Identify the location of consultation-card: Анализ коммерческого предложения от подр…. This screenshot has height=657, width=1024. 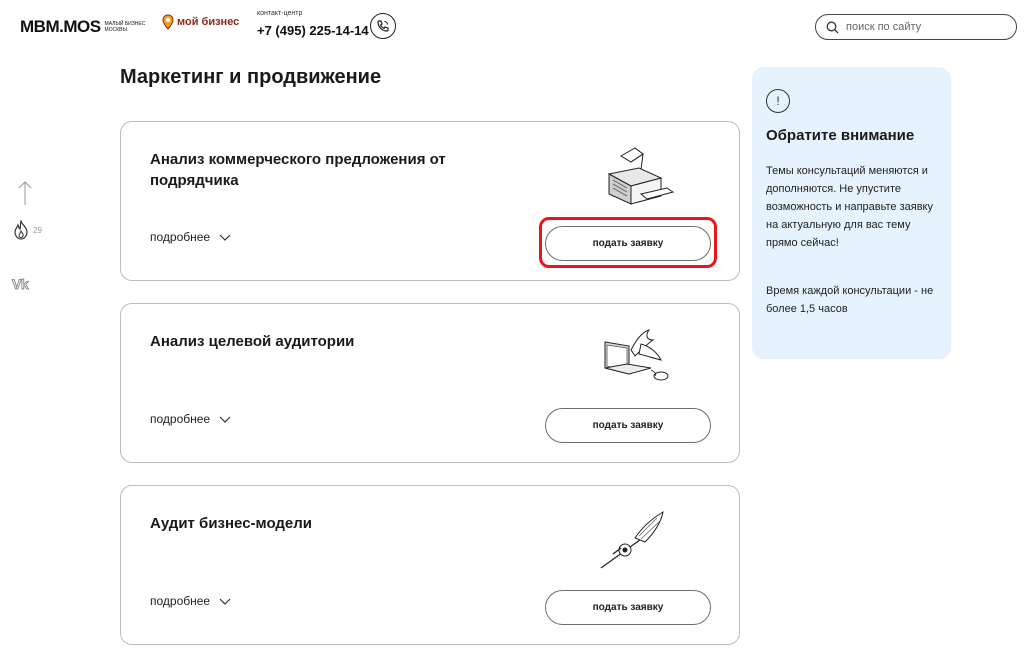
(430, 201).